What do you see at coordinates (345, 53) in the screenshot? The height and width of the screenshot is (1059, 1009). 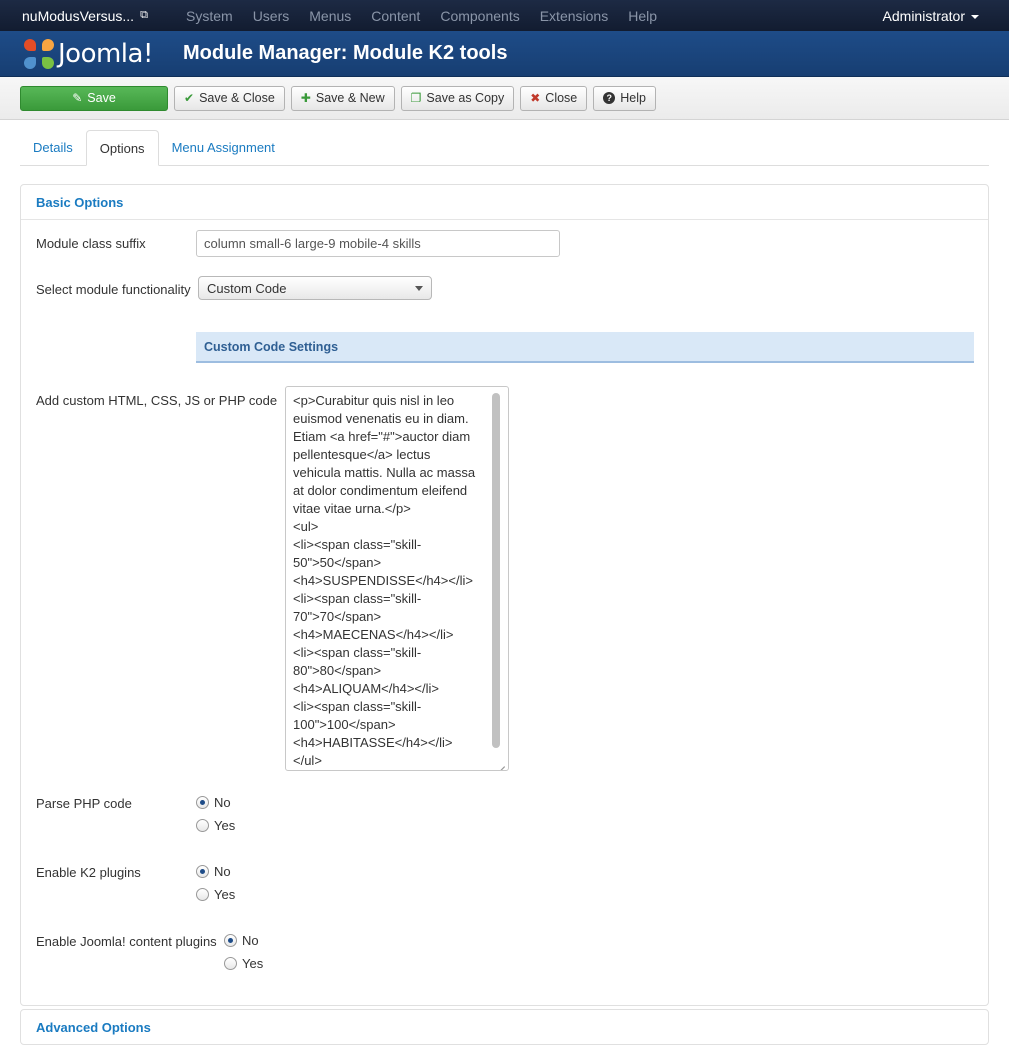 I see `page-title: Module Manager: Module K2 tools` at bounding box center [345, 53].